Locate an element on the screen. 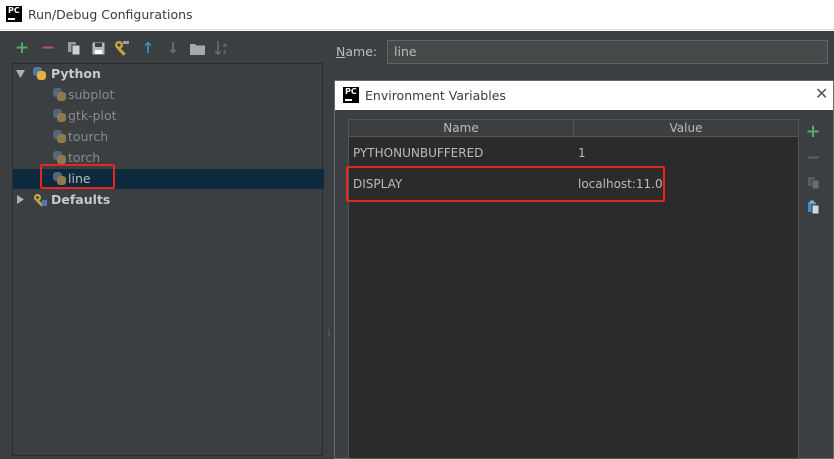  column-header-name: Name is located at coordinates (461, 128).